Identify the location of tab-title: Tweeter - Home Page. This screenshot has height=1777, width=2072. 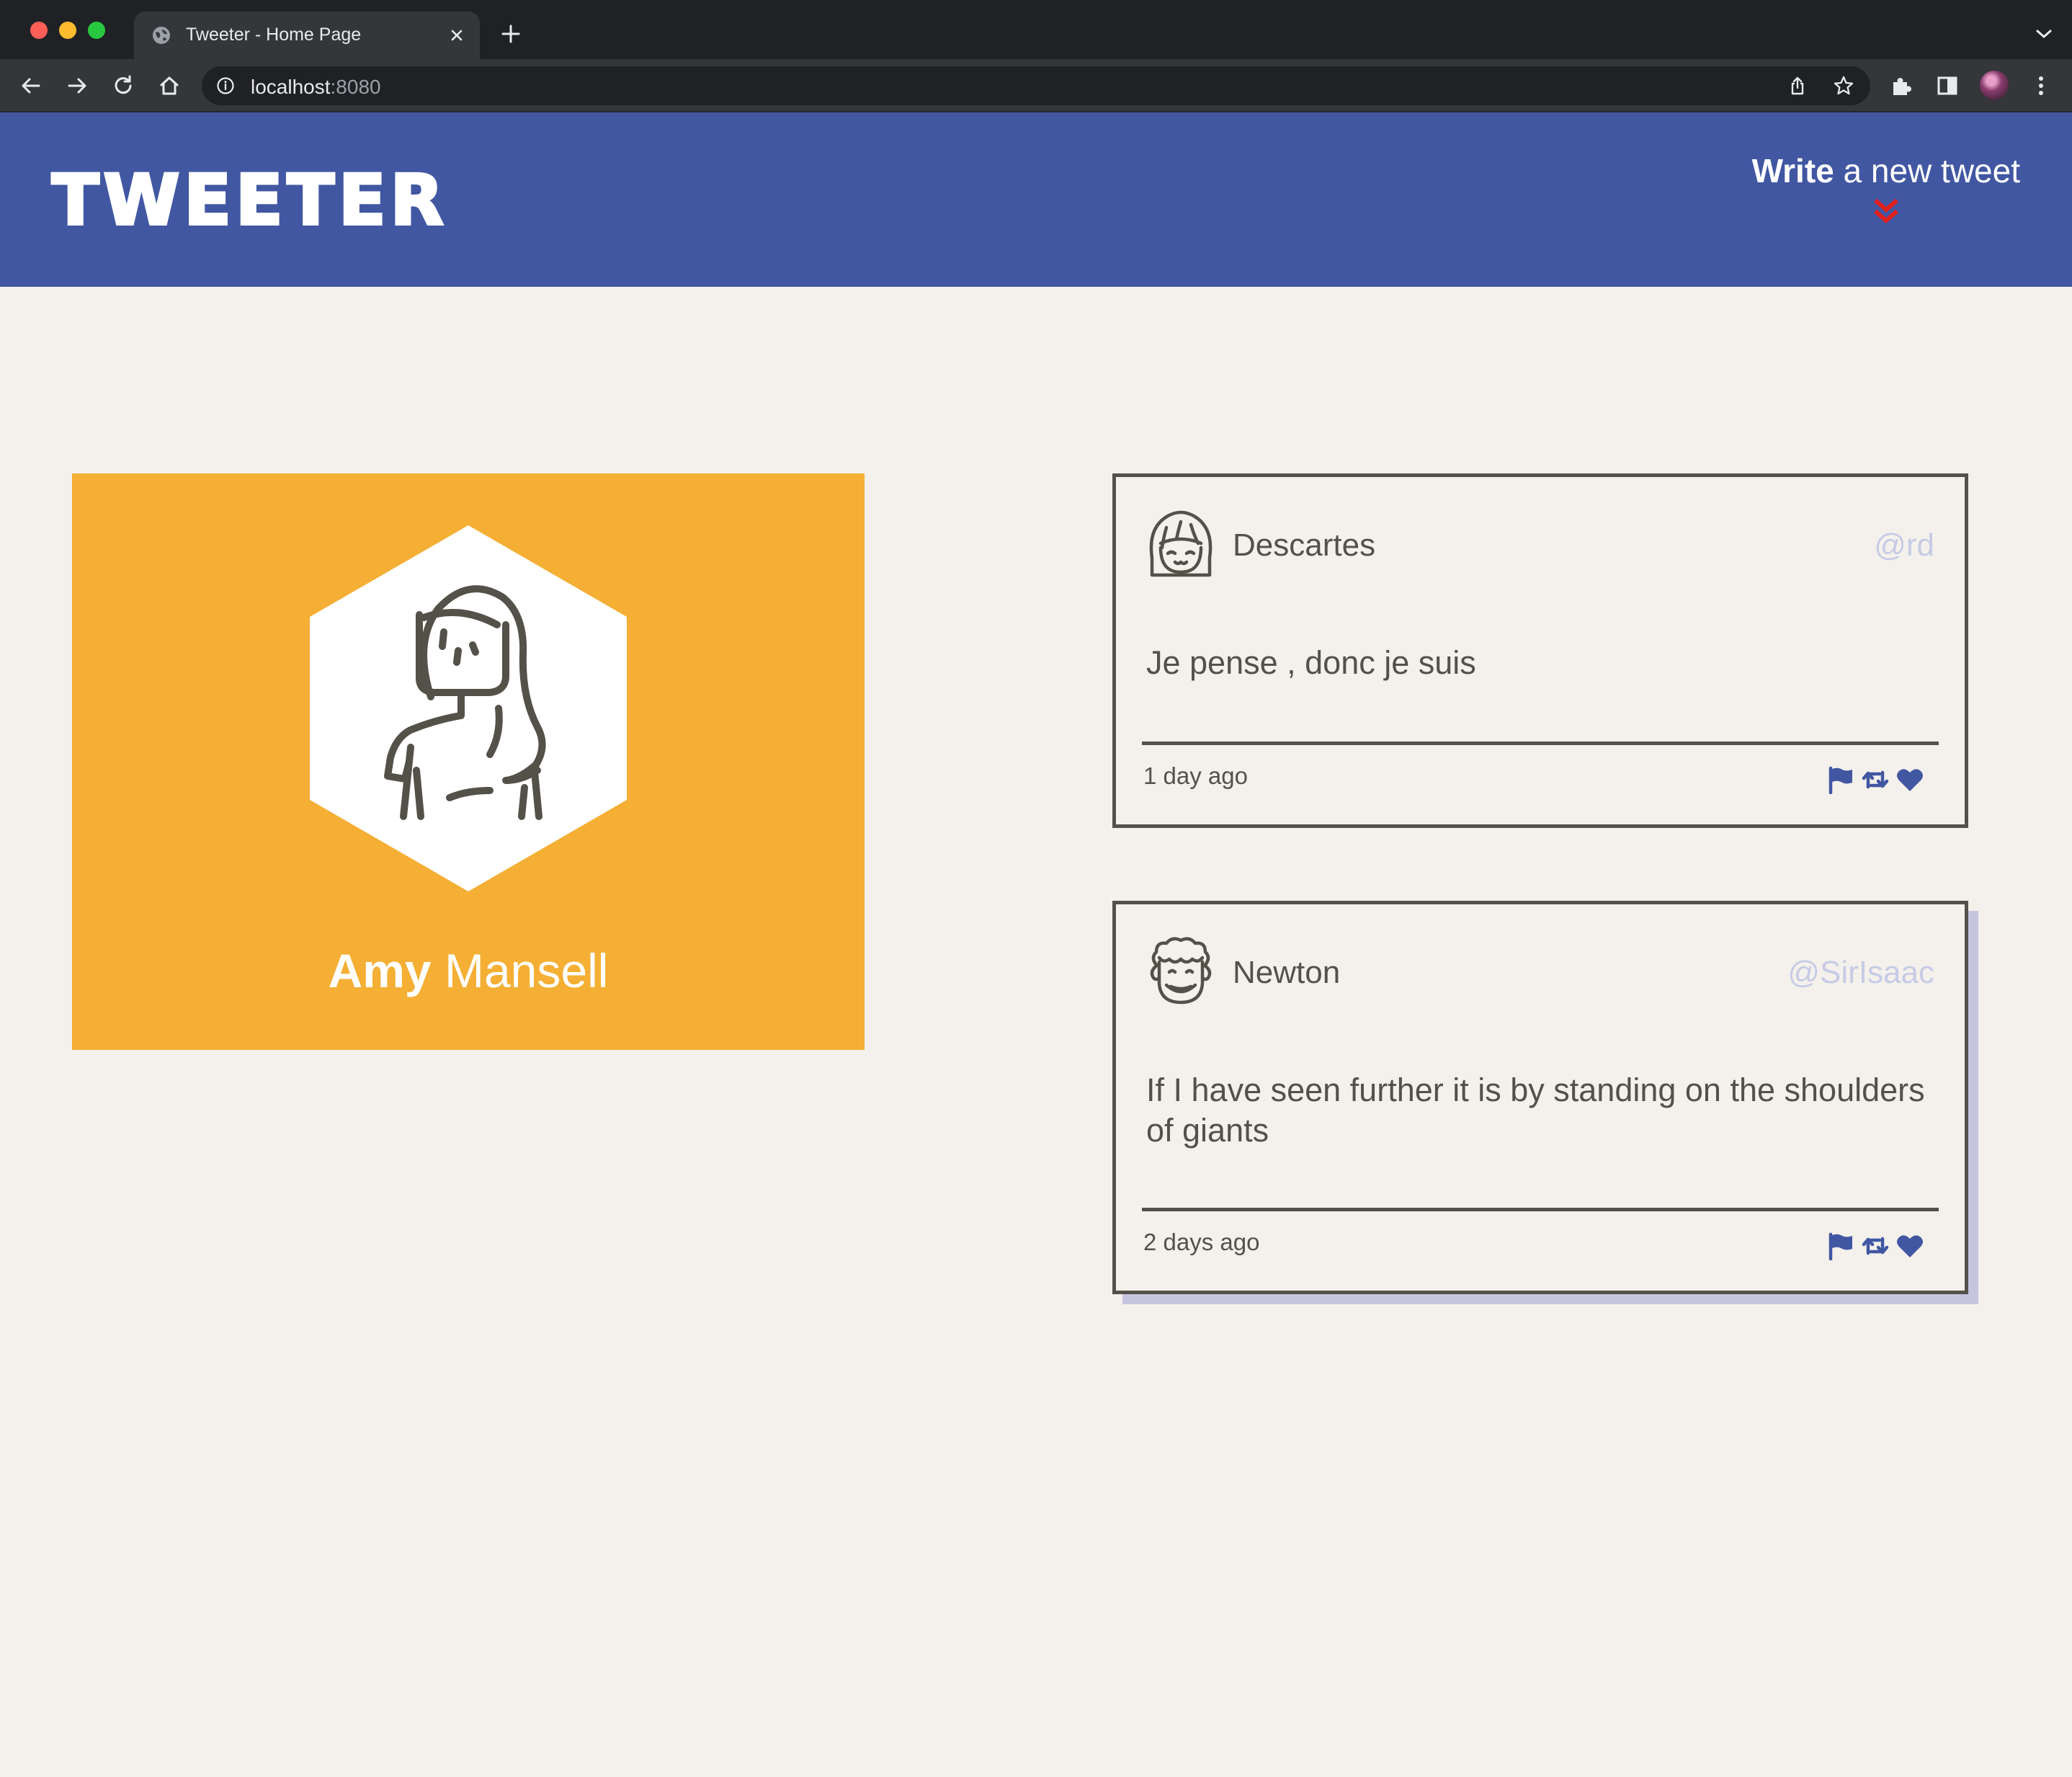
(274, 35).